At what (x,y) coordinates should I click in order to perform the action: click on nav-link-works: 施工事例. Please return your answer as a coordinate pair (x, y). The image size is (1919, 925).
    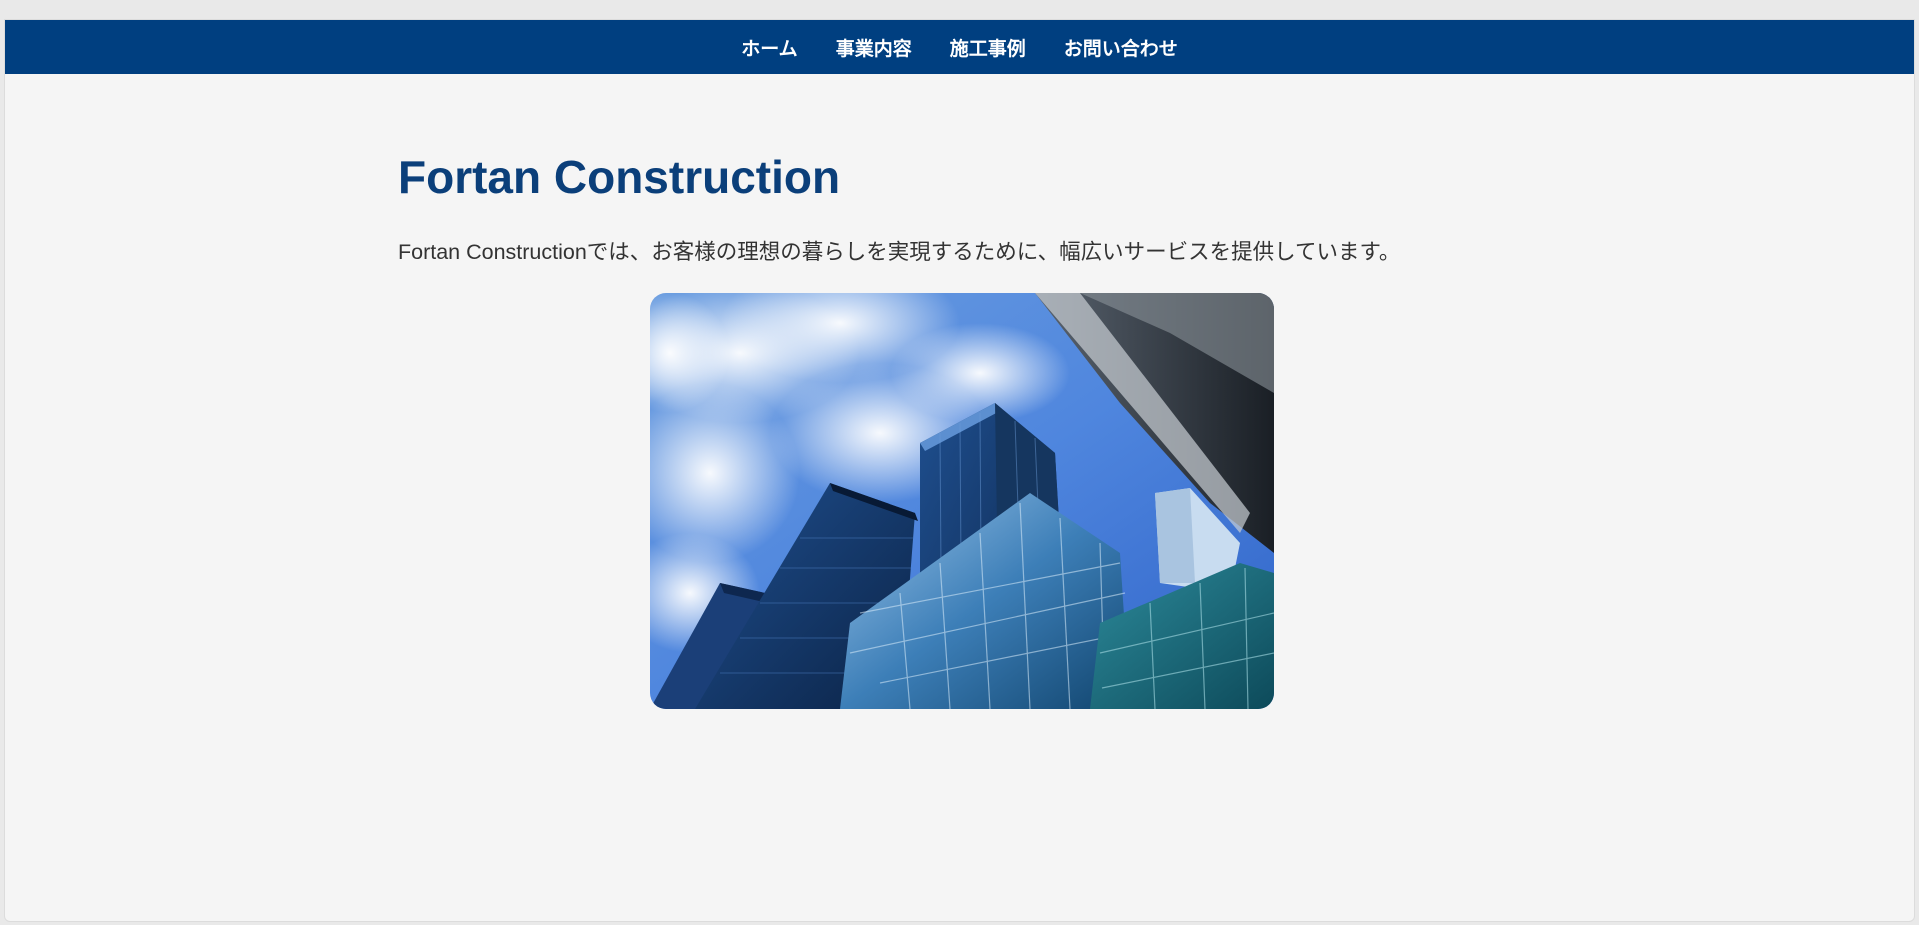
    Looking at the image, I should click on (988, 47).